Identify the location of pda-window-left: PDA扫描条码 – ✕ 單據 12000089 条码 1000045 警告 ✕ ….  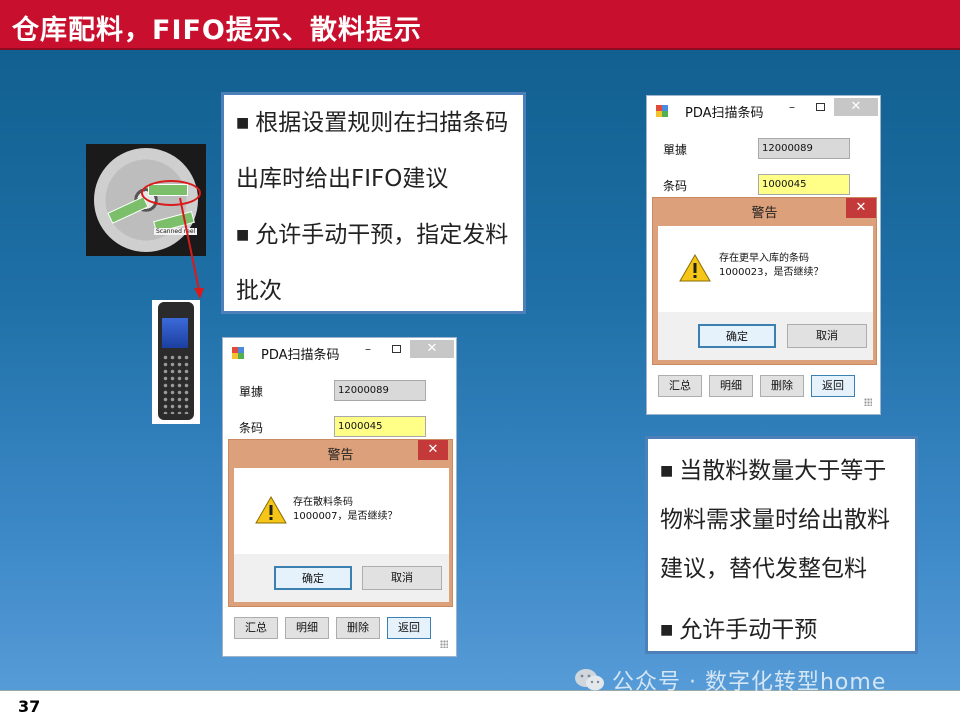
(339, 497).